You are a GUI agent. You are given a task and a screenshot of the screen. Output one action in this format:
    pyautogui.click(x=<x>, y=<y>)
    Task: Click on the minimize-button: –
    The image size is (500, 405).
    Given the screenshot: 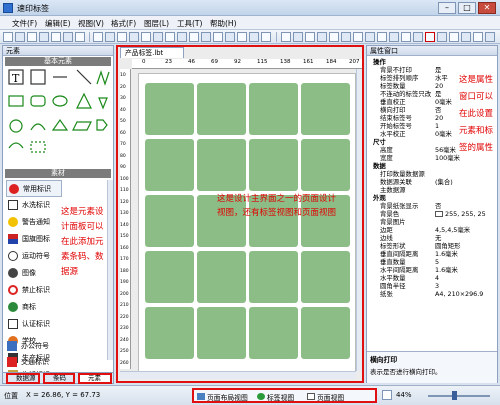 What is the action you would take?
    pyautogui.click(x=447, y=8)
    